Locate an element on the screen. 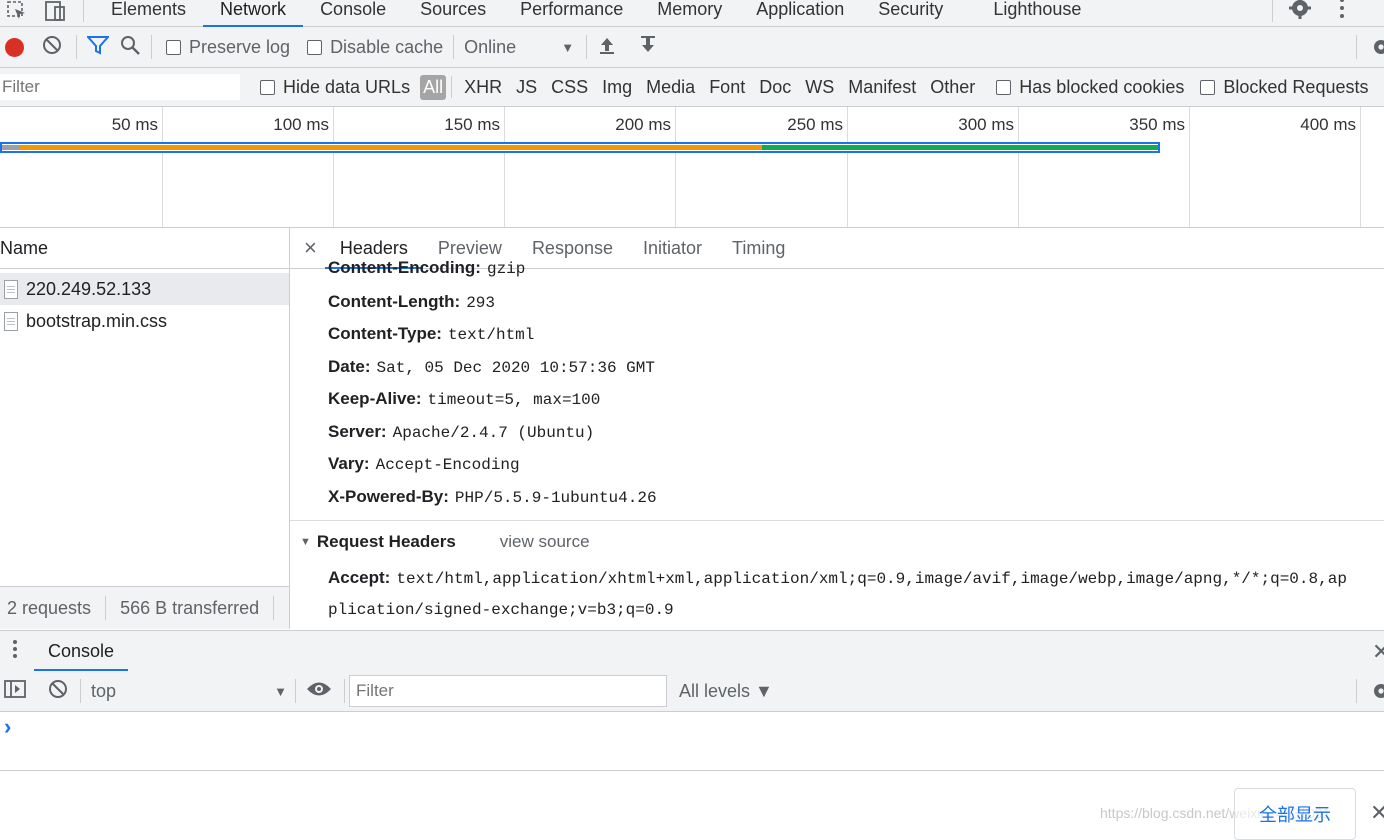 Image resolution: width=1384 pixels, height=840 pixels. tab-performance: Performance is located at coordinates (571, 13).